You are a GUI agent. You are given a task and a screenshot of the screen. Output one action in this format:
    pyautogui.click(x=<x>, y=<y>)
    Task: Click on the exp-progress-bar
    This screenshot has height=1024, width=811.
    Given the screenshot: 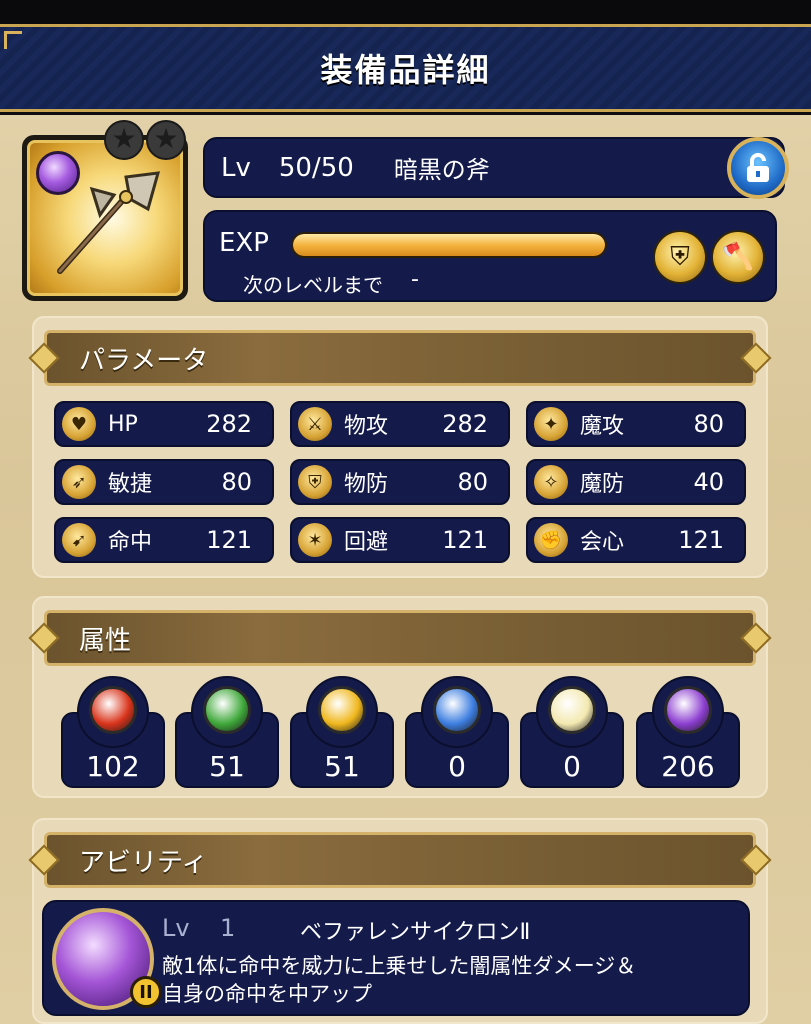 What is the action you would take?
    pyautogui.click(x=449, y=245)
    